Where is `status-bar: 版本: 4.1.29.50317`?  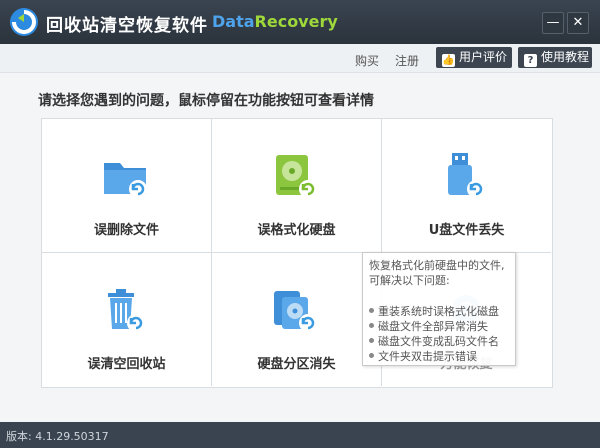
status-bar: 版本: 4.1.29.50317 is located at coordinates (300, 435).